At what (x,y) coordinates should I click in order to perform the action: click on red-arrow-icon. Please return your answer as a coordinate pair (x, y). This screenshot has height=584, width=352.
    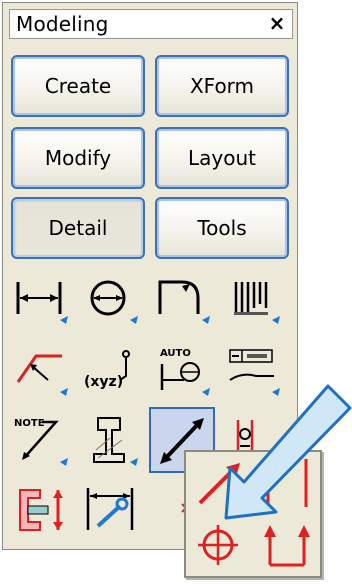
    Looking at the image, I should click on (219, 483).